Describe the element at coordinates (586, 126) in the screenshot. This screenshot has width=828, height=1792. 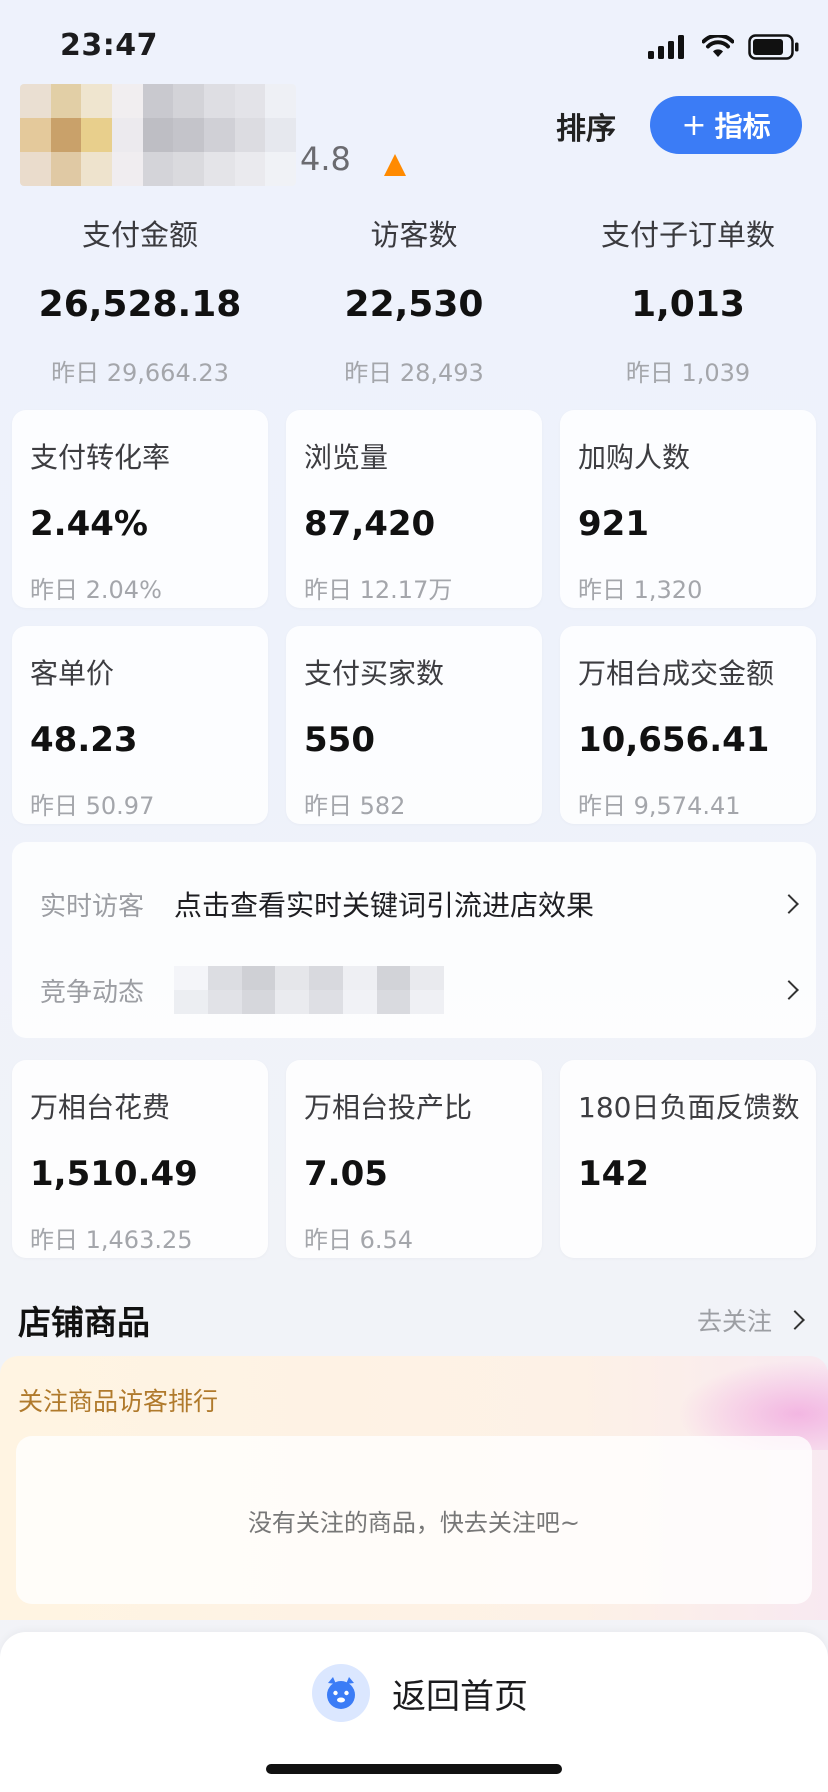
I see `sort-button: 排序` at that location.